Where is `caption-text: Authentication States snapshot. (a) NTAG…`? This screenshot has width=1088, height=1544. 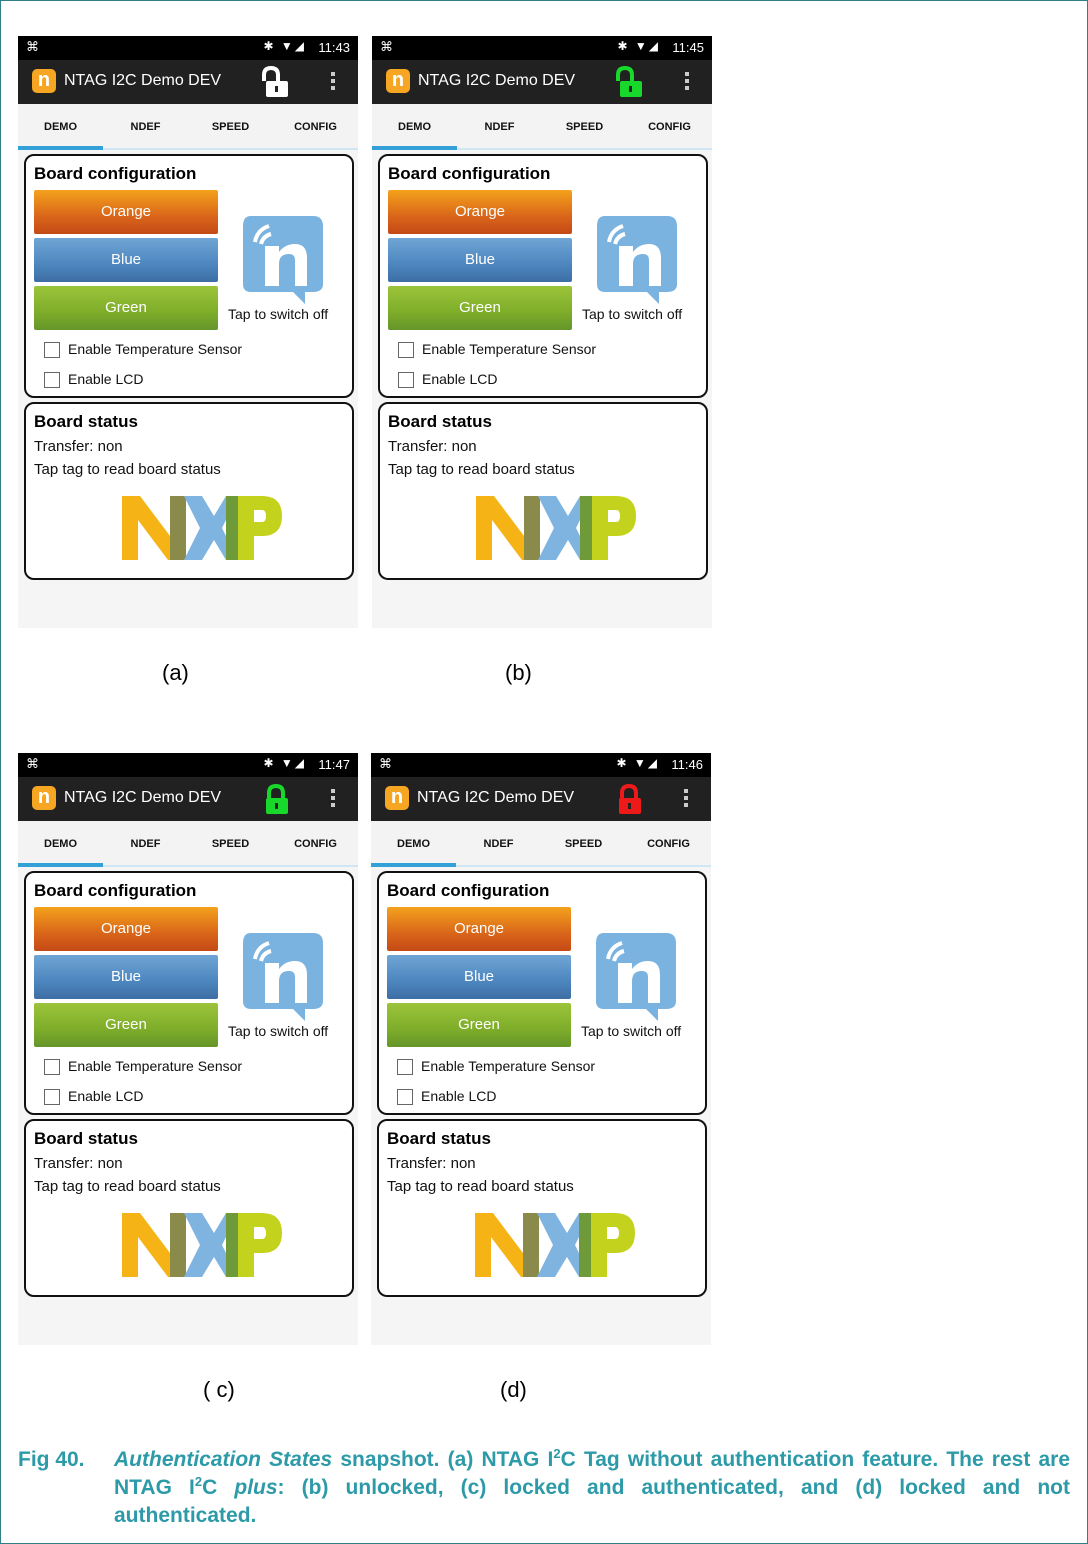 caption-text: Authentication States snapshot. (a) NTAG… is located at coordinates (592, 1488).